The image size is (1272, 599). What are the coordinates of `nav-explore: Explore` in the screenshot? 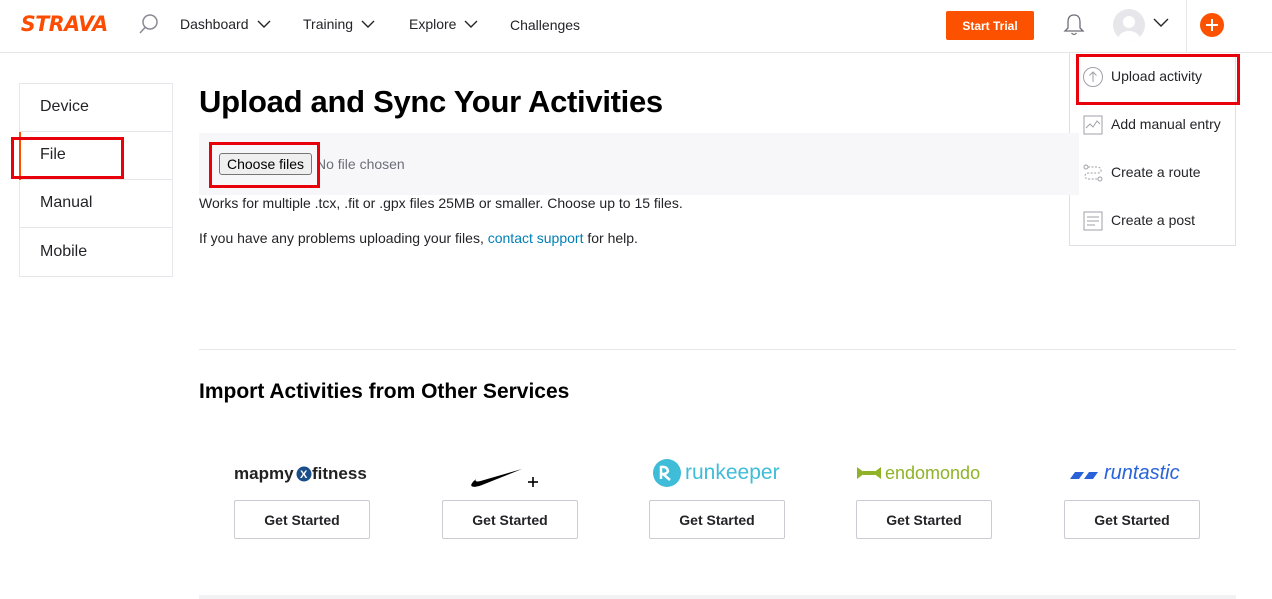 It's located at (443, 24).